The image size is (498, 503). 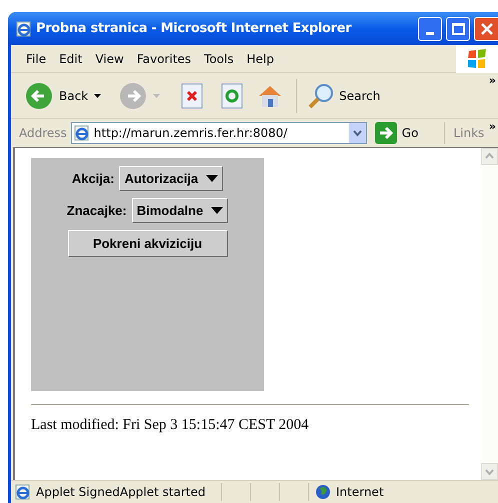 What do you see at coordinates (396, 133) in the screenshot?
I see `go-button: Go` at bounding box center [396, 133].